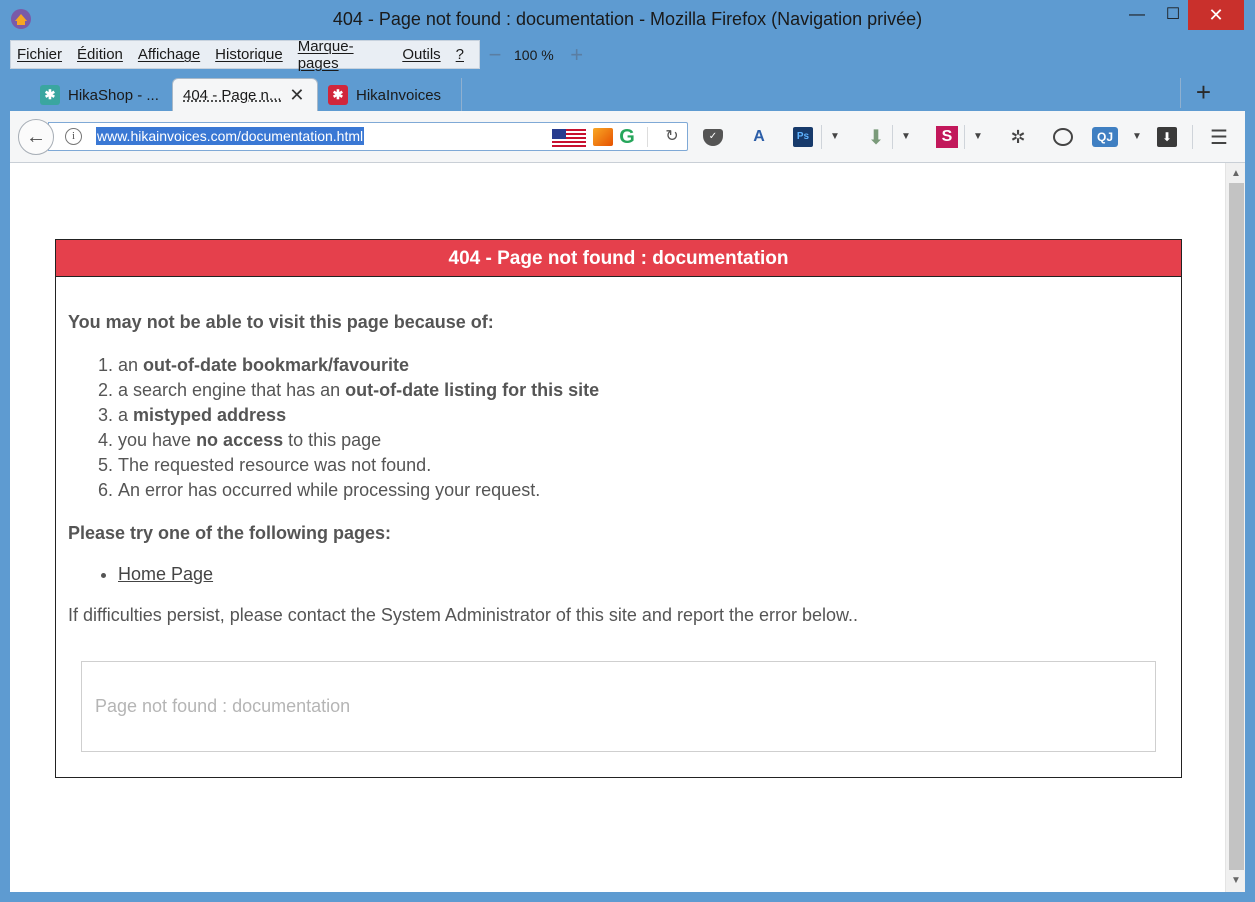  What do you see at coordinates (643, 574) in the screenshot?
I see `list-item: Home Page` at bounding box center [643, 574].